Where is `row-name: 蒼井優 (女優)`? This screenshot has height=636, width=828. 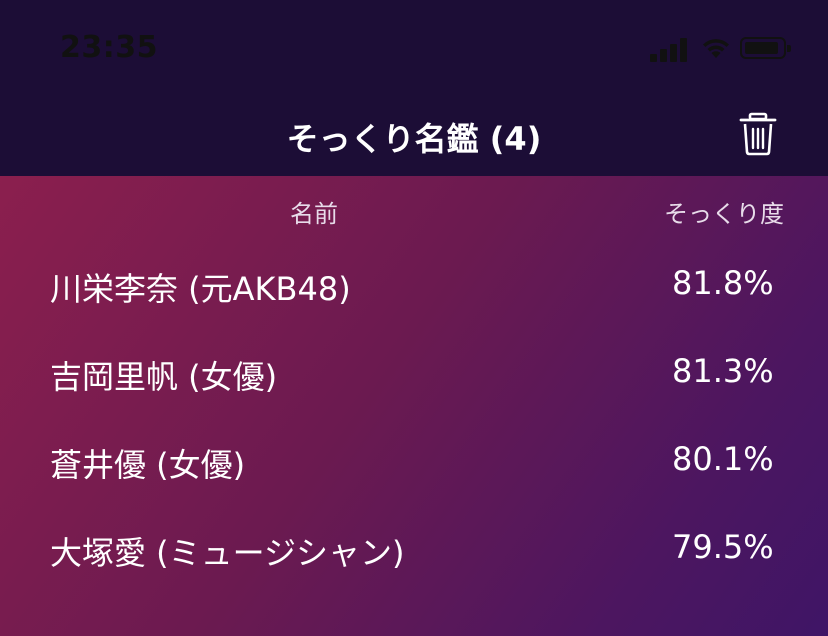
row-name: 蒼井優 (女優) is located at coordinates (148, 465).